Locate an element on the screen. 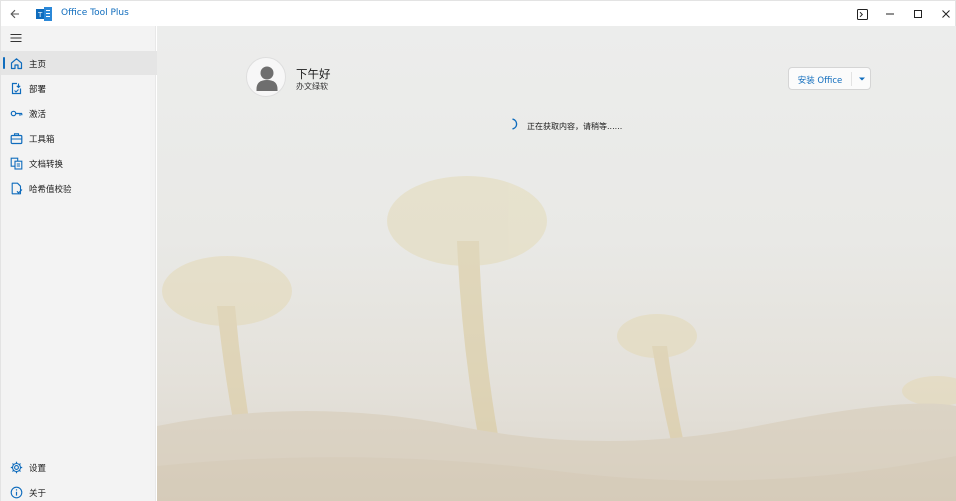  greeting-text: 下午好 is located at coordinates (313, 74).